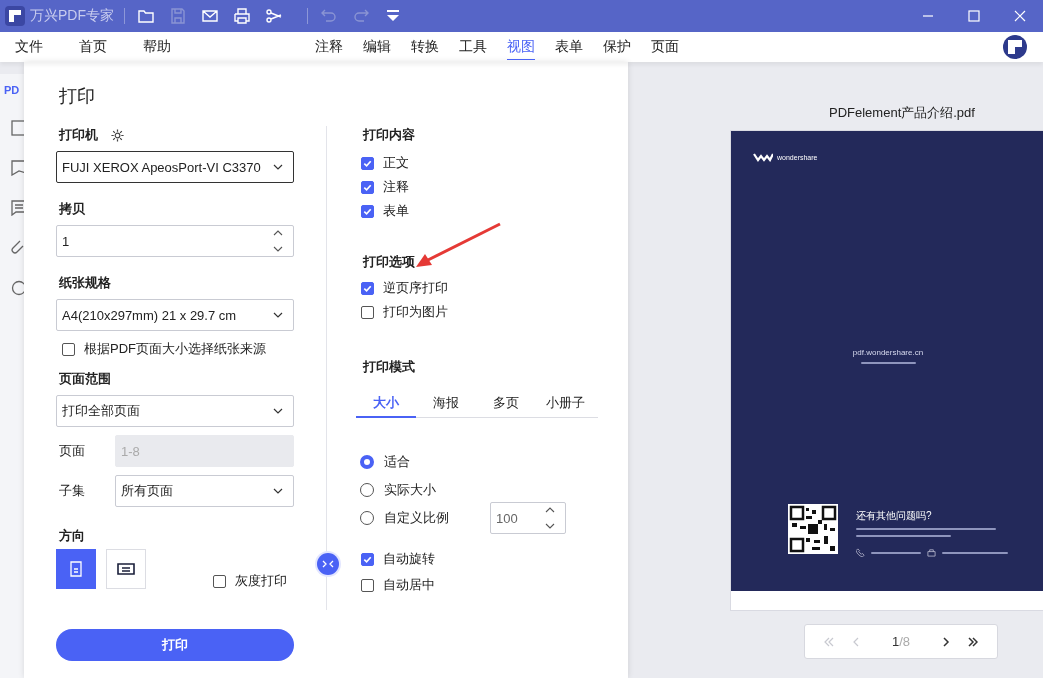  I want to click on checkbox-label: 自动旋转, so click(409, 559).